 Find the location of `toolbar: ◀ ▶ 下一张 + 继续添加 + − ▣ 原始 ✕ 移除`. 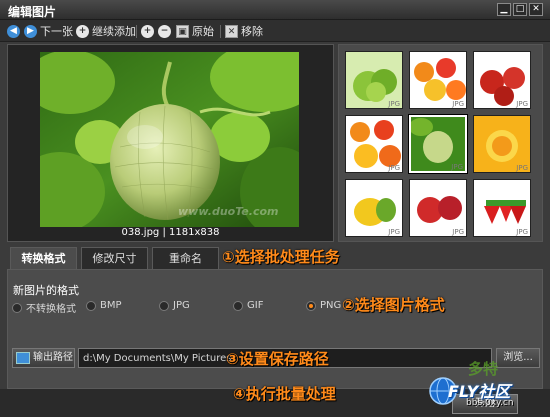

toolbar: ◀ ▶ 下一张 + 继续添加 + − ▣ 原始 ✕ 移除 is located at coordinates (275, 31).